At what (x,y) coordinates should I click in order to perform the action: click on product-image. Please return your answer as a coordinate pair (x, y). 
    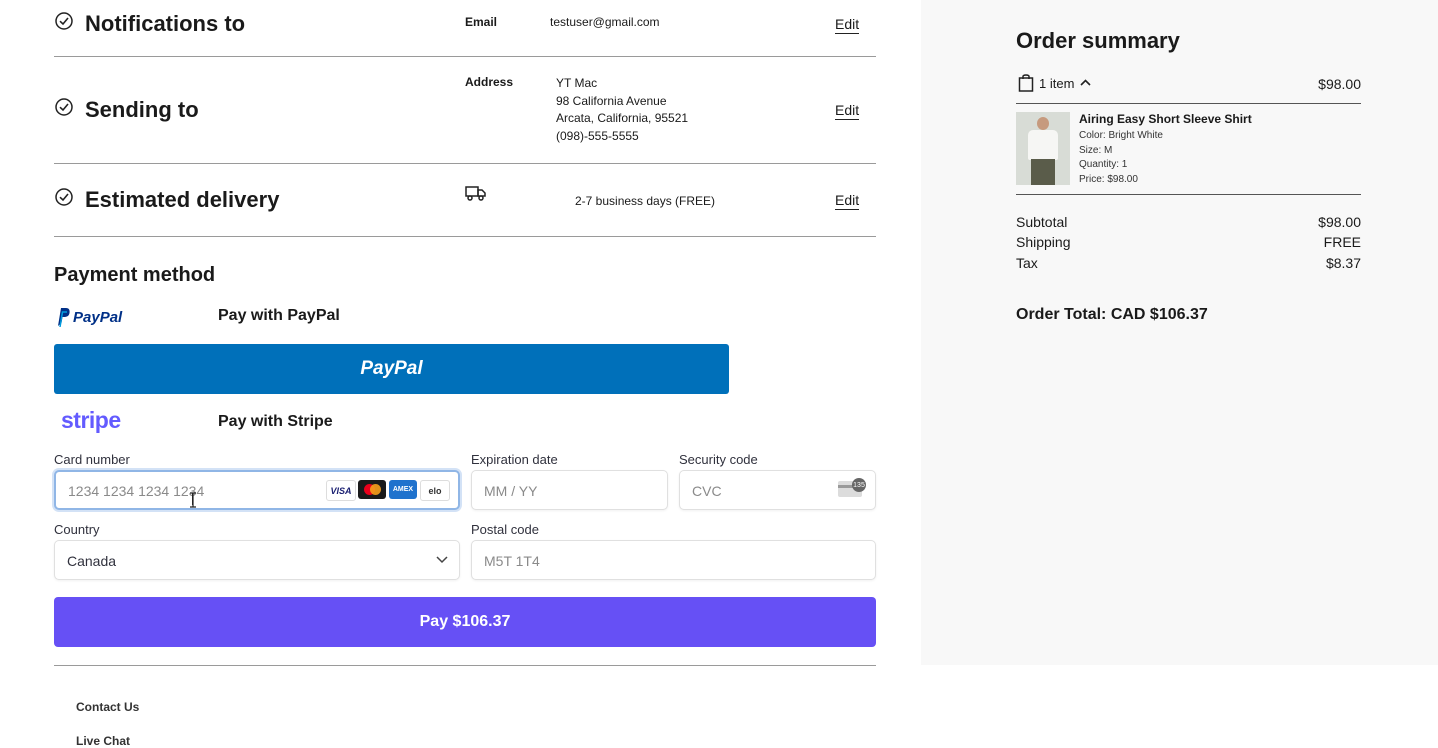
    Looking at the image, I should click on (1043, 148).